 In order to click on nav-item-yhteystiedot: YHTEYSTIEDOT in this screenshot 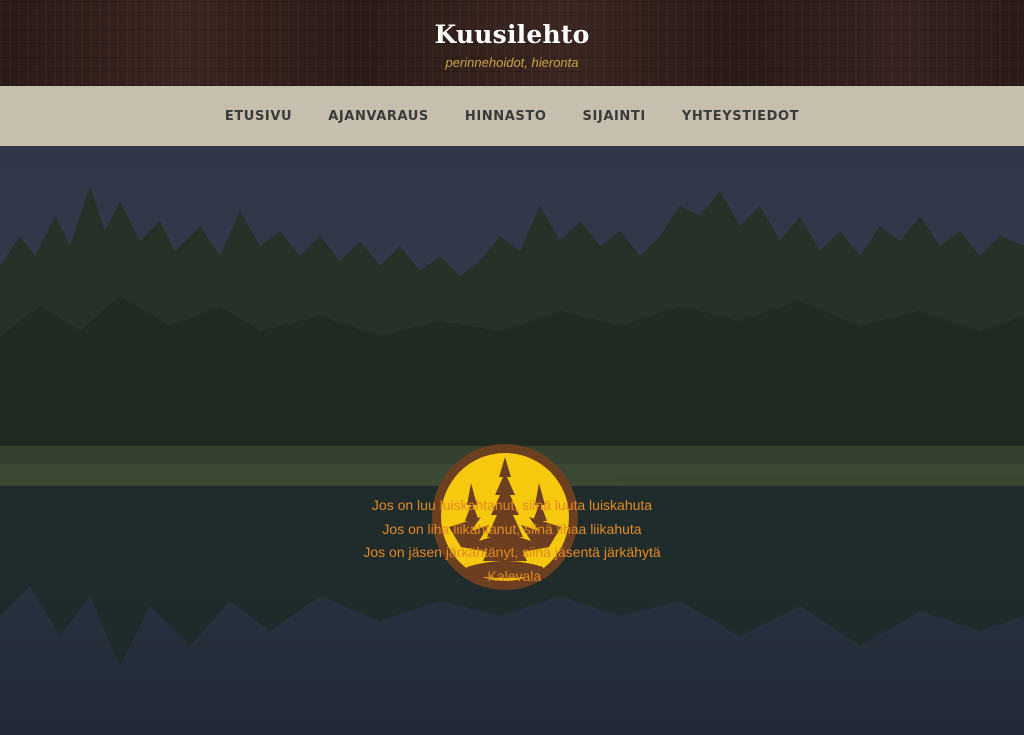, I will do `click(740, 116)`.